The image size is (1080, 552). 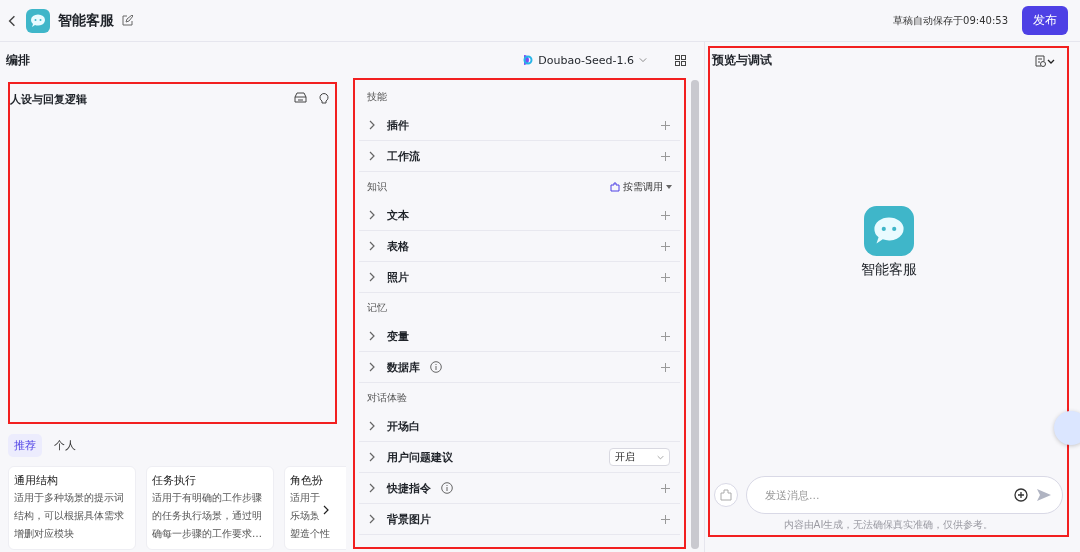 I want to click on template-card: 通用结构 适用于多种场景的提示词 结构，可以根据具体需求 增删对应模块, so click(x=72, y=508).